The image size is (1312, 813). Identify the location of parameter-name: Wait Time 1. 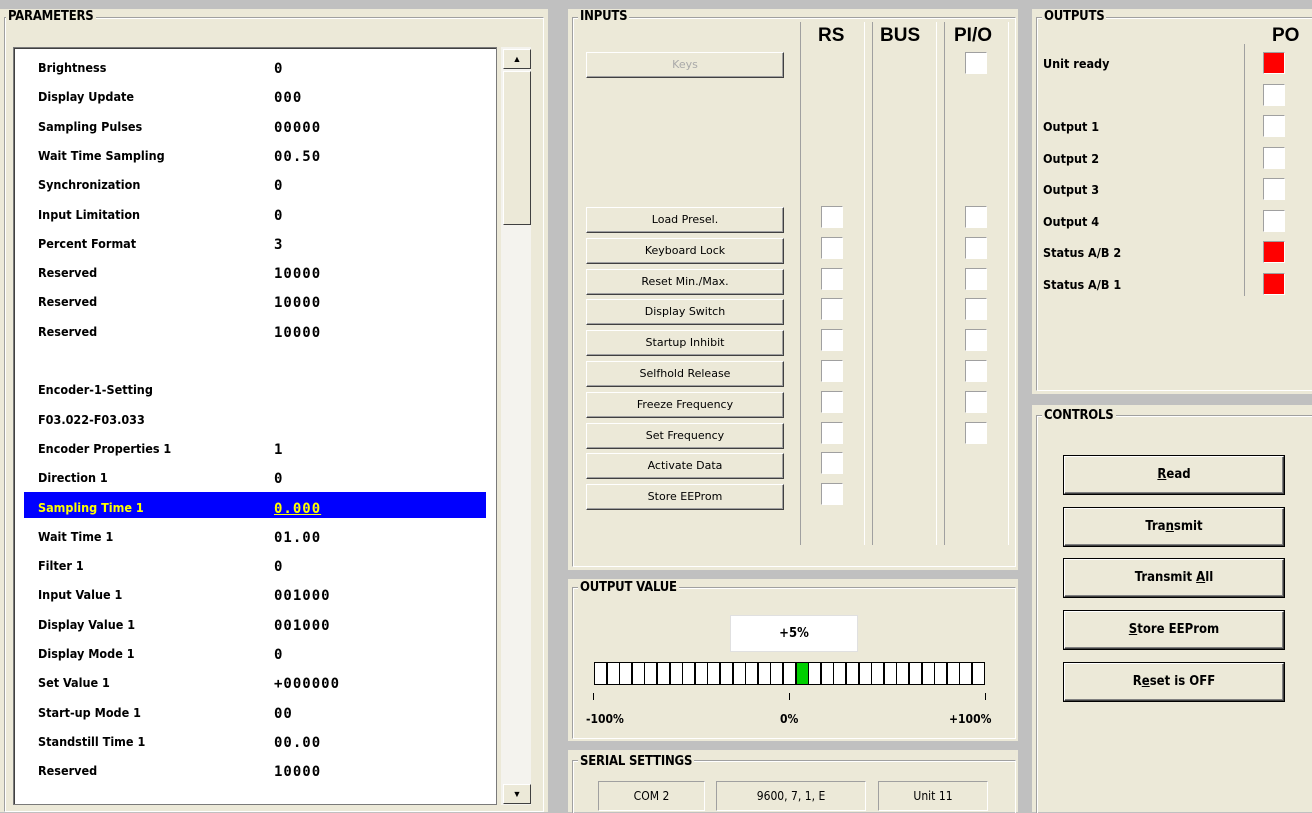
(76, 536).